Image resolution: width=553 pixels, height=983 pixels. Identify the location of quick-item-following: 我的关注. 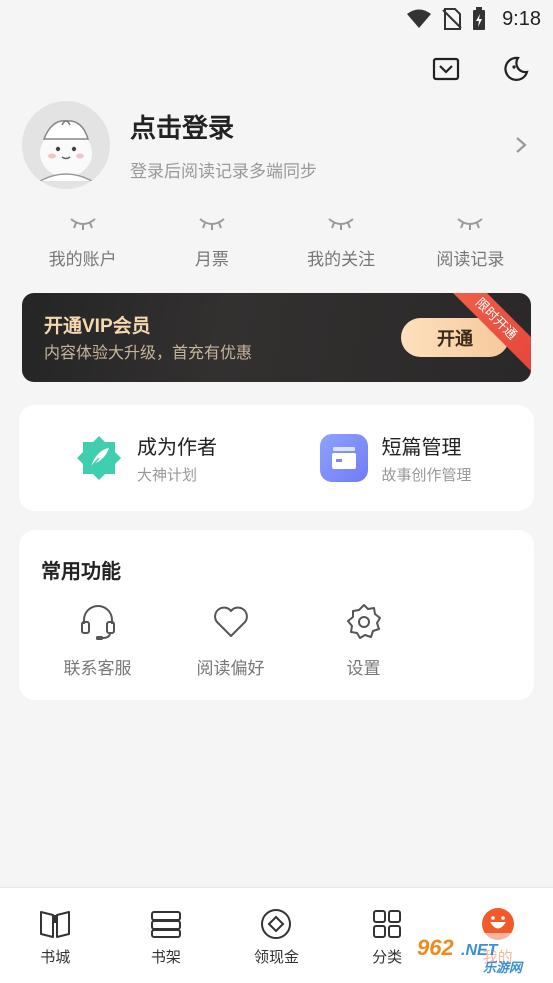
(341, 245).